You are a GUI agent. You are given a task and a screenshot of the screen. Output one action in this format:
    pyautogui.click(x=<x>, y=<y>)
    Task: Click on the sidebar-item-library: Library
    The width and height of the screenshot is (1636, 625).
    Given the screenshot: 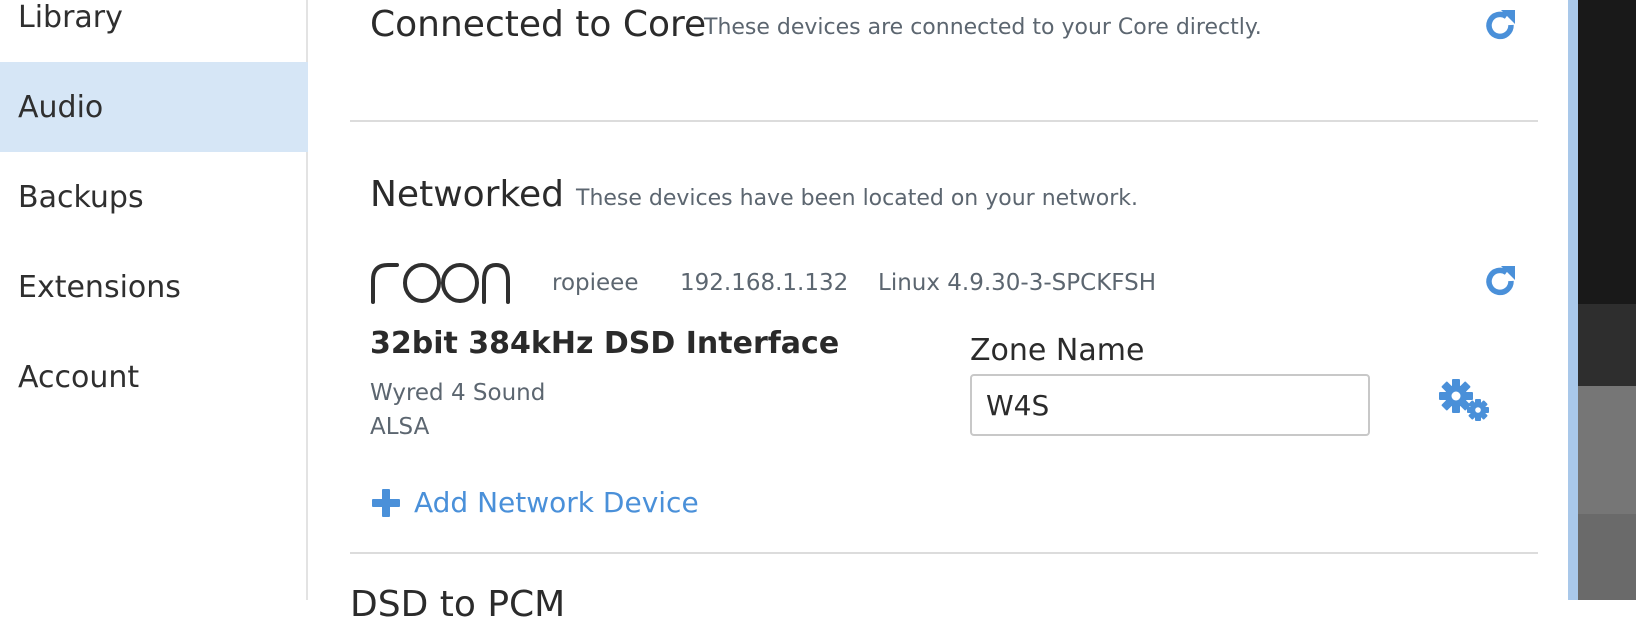 What is the action you would take?
    pyautogui.click(x=154, y=31)
    